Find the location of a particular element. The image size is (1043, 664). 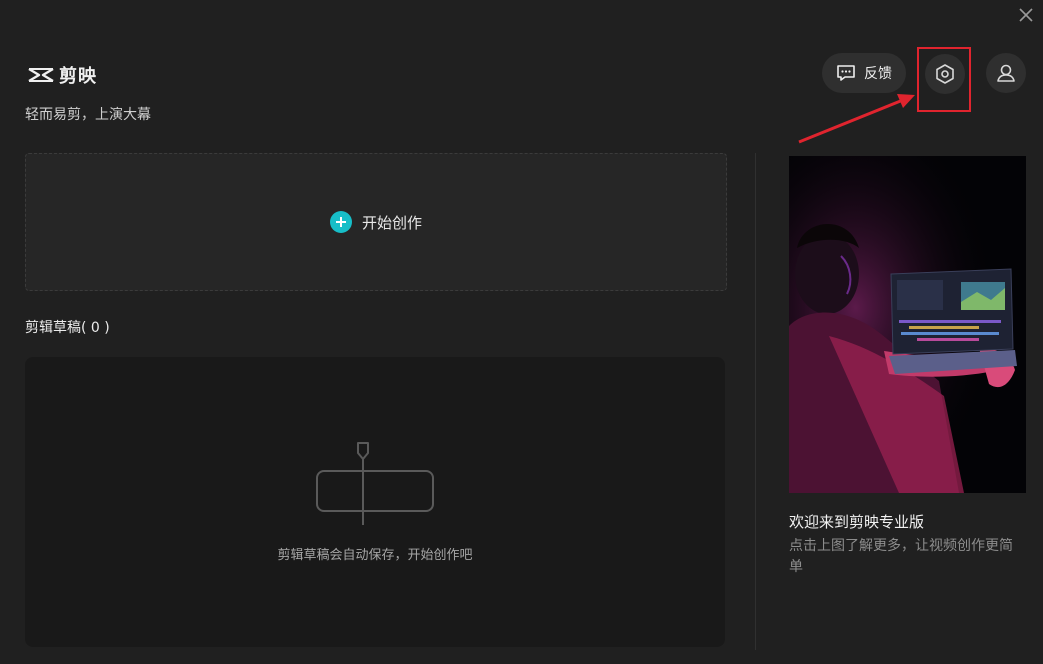

feedback-icon is located at coordinates (846, 73).